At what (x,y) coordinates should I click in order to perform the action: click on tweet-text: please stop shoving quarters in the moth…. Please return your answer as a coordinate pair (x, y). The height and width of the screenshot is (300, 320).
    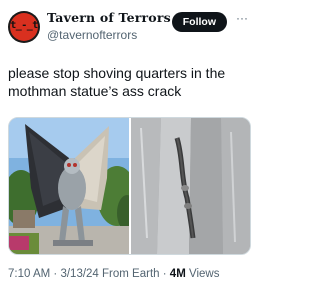
    Looking at the image, I should click on (117, 82).